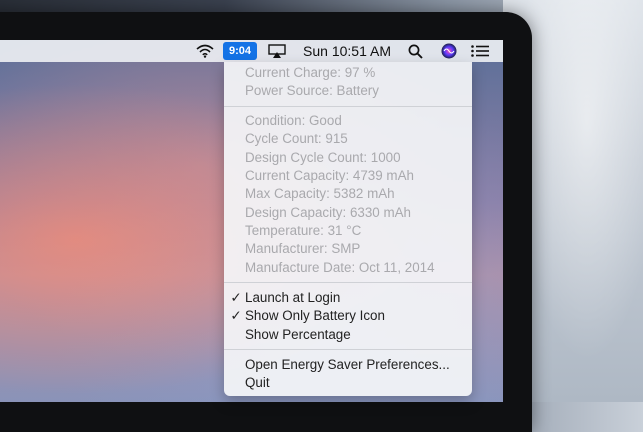  What do you see at coordinates (277, 51) in the screenshot?
I see `airplay-icon` at bounding box center [277, 51].